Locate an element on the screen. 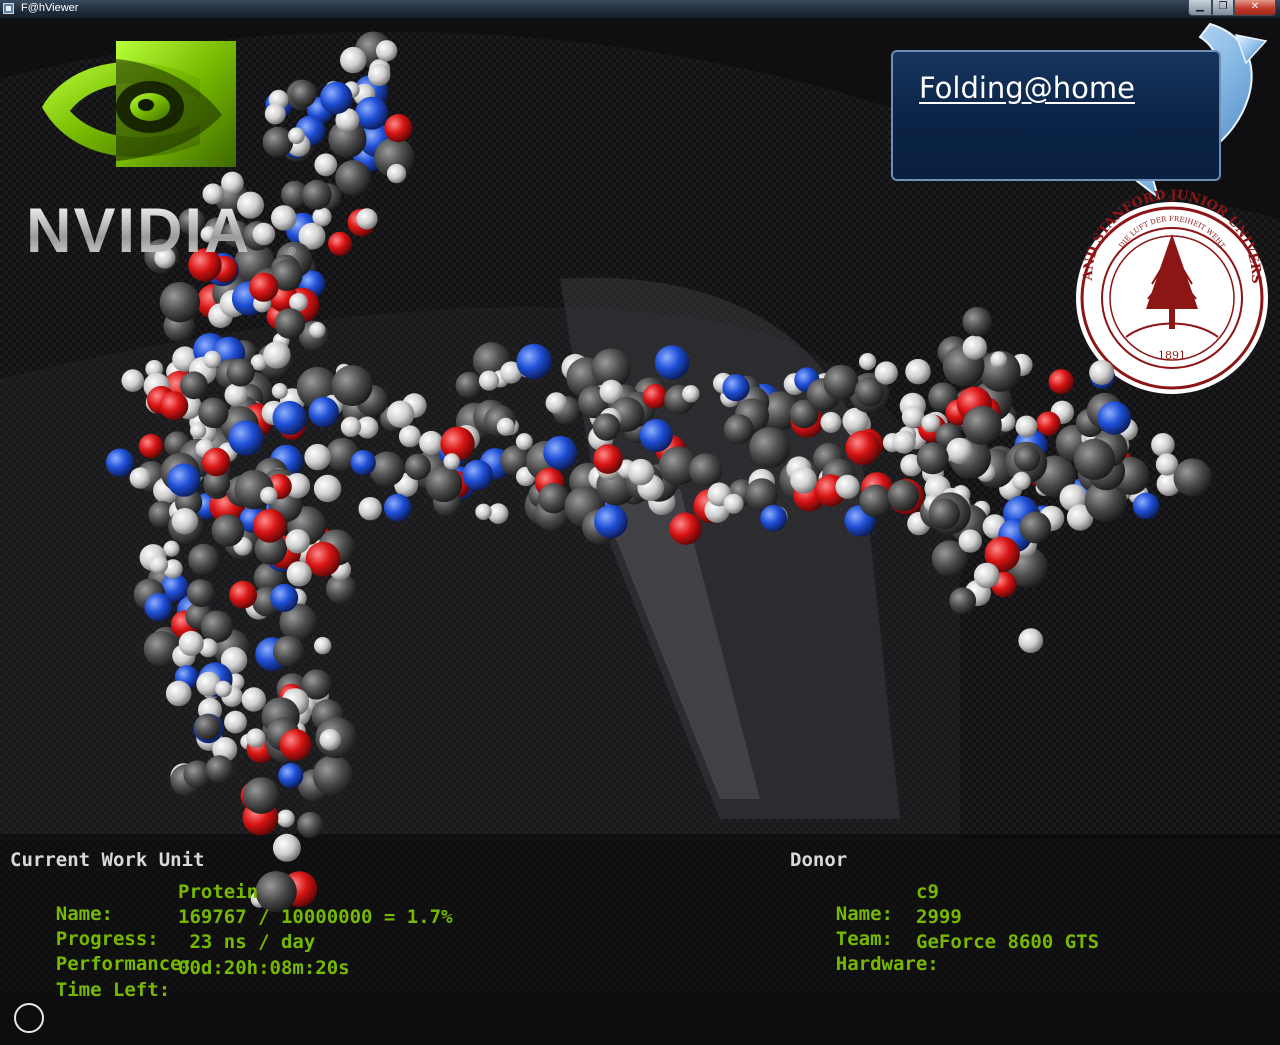 This screenshot has height=1045, width=1280. donor-heading: Donor is located at coordinates (819, 860).